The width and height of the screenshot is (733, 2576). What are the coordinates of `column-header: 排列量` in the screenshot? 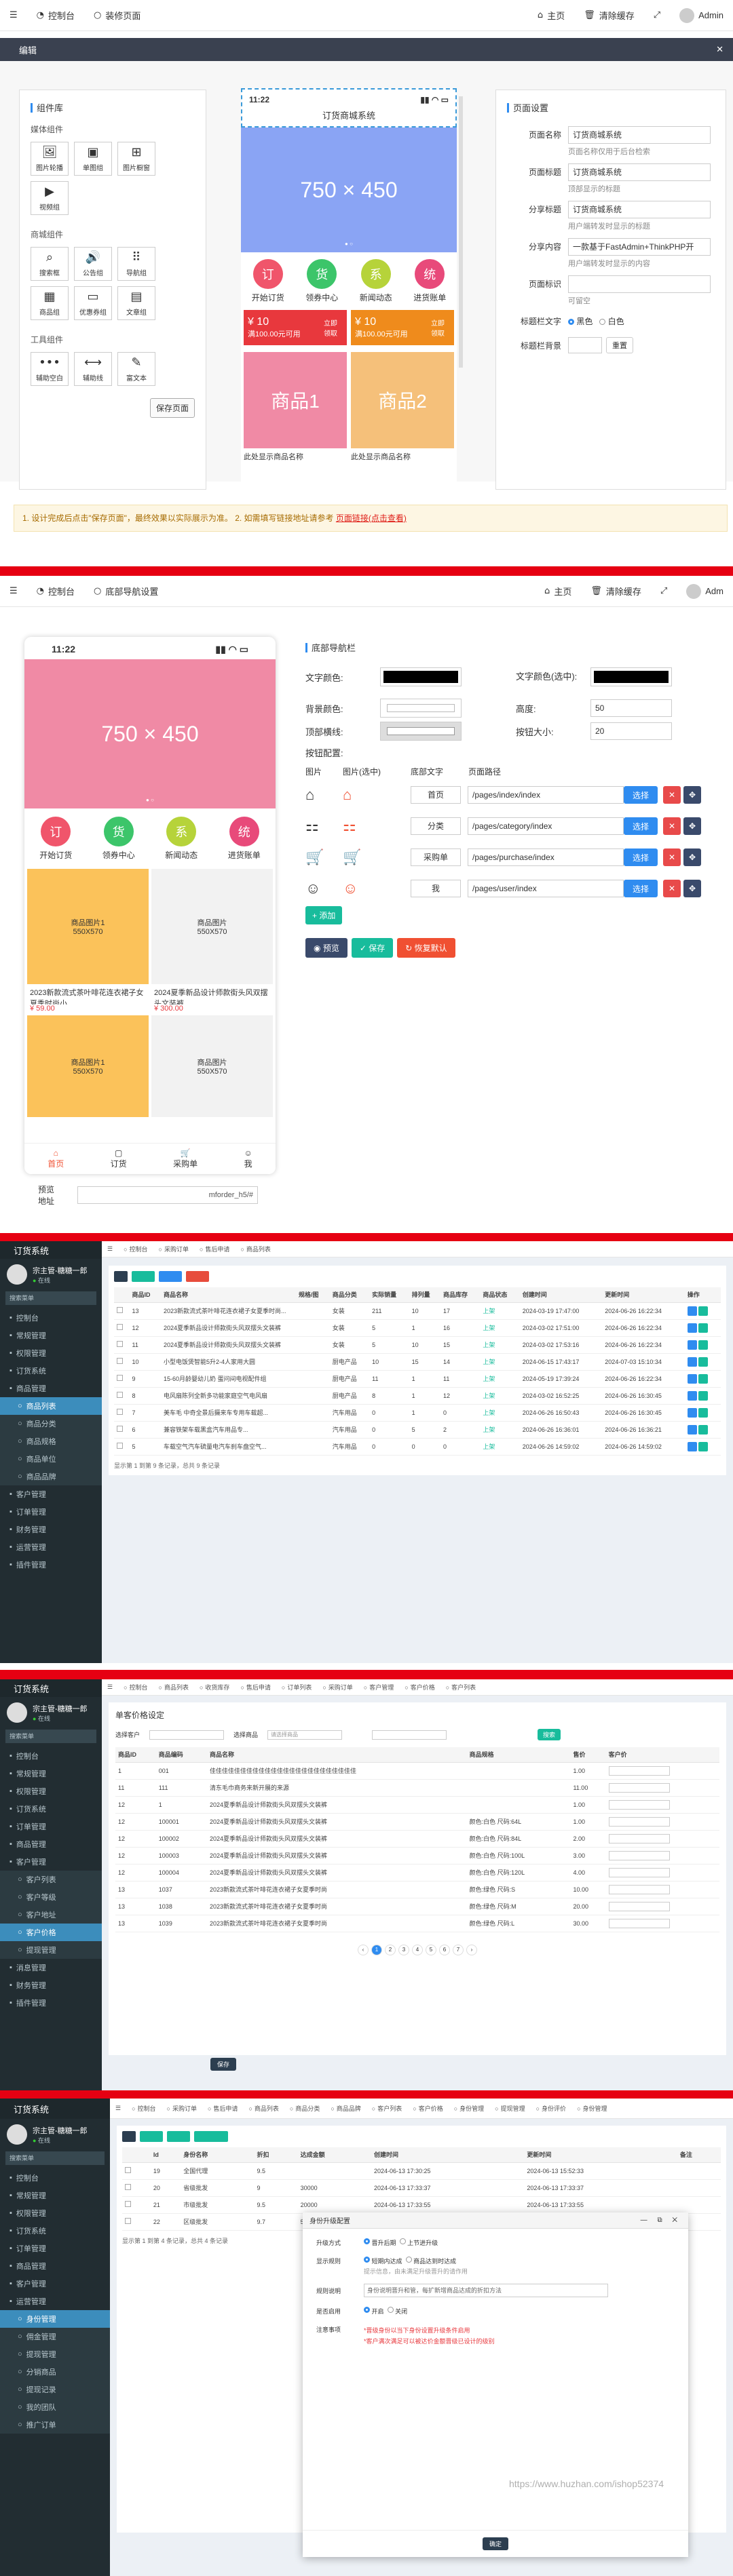 It's located at (425, 1295).